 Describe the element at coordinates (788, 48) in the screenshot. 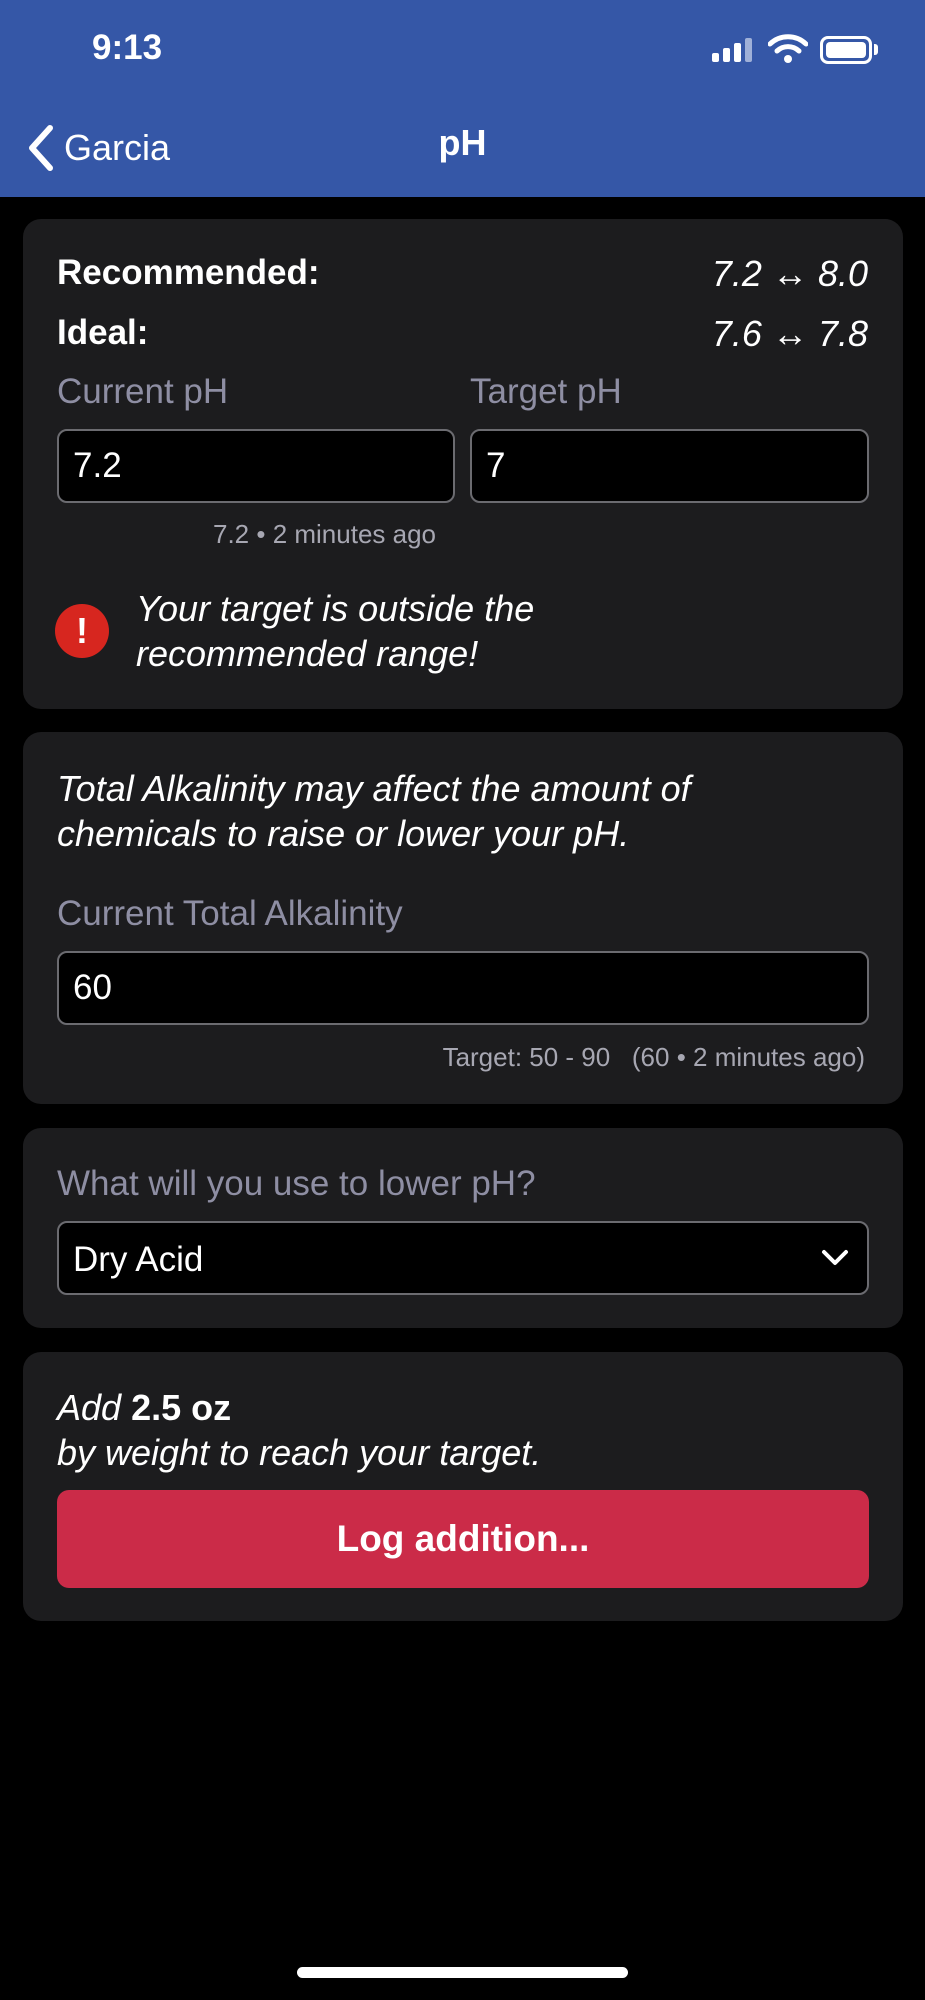

I see `wifi-icon` at that location.